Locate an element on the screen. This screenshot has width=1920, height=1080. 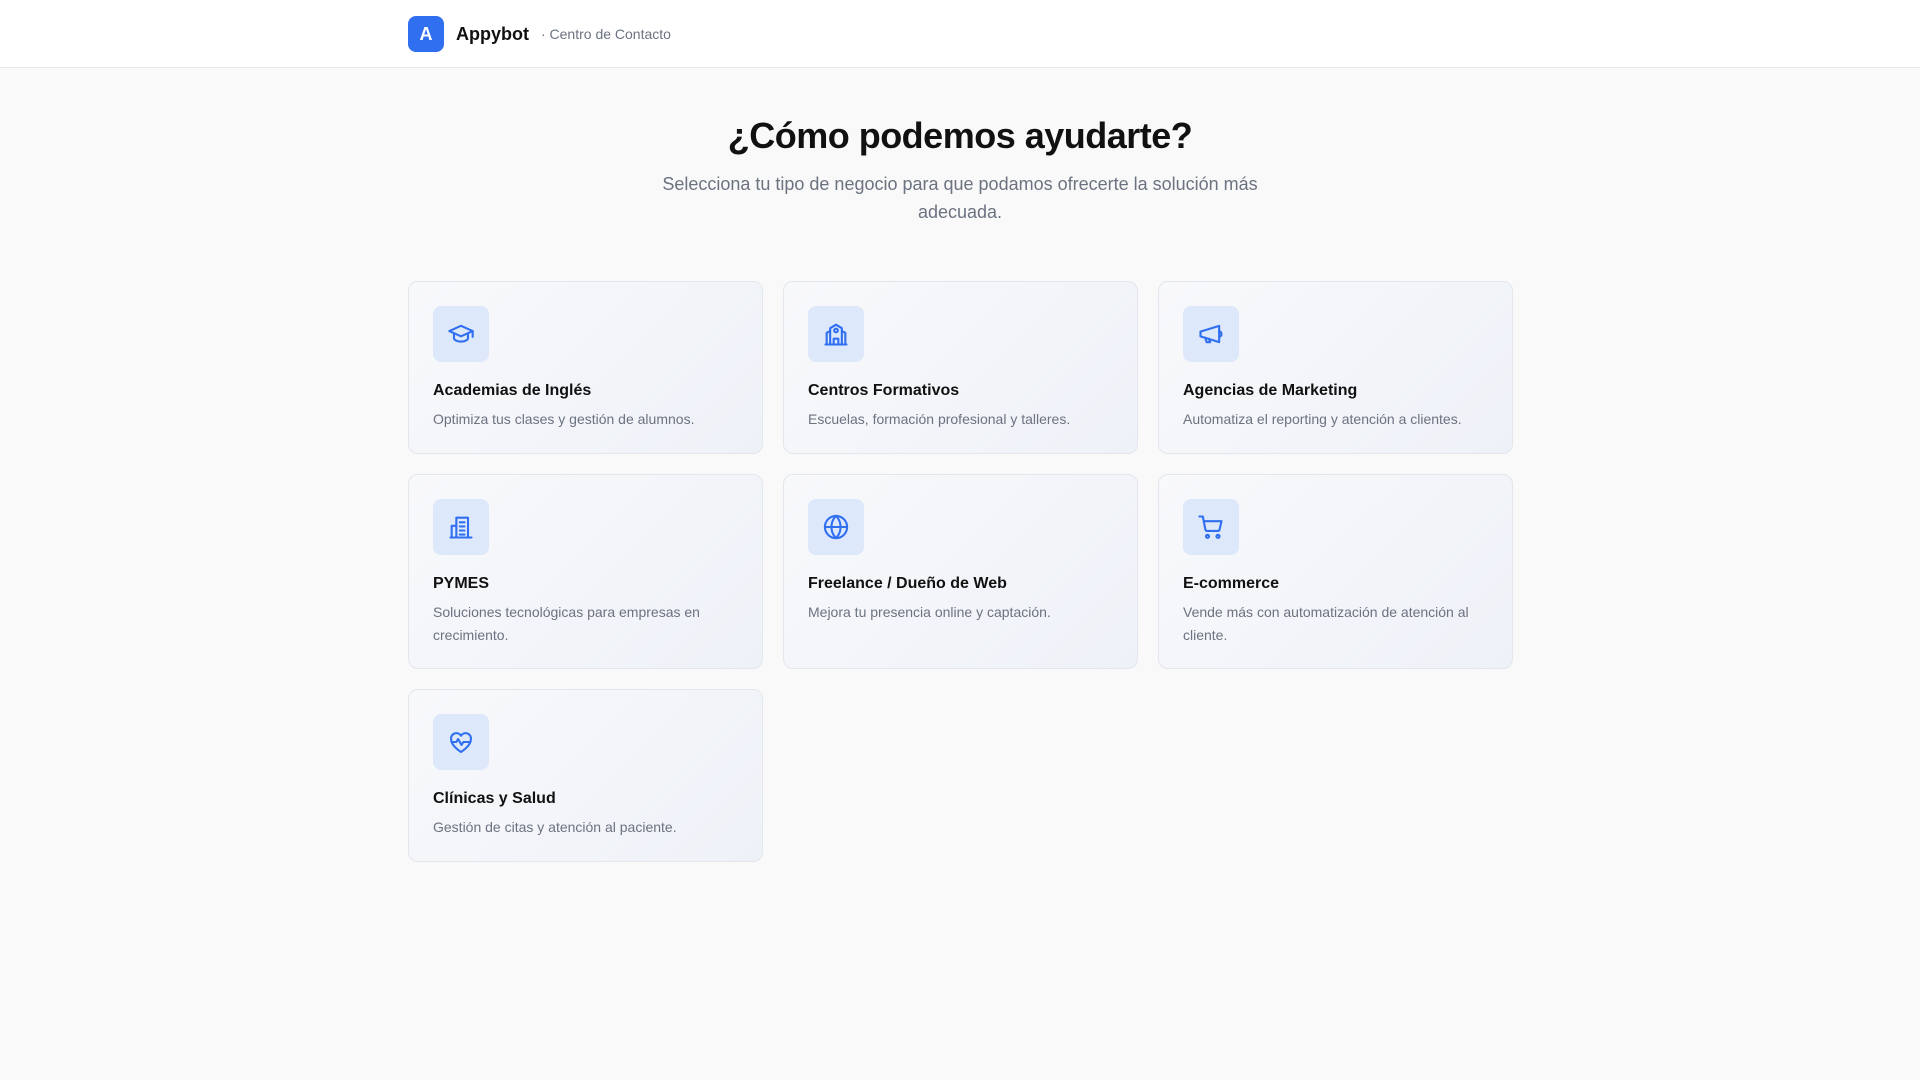
globe-icon is located at coordinates (836, 527).